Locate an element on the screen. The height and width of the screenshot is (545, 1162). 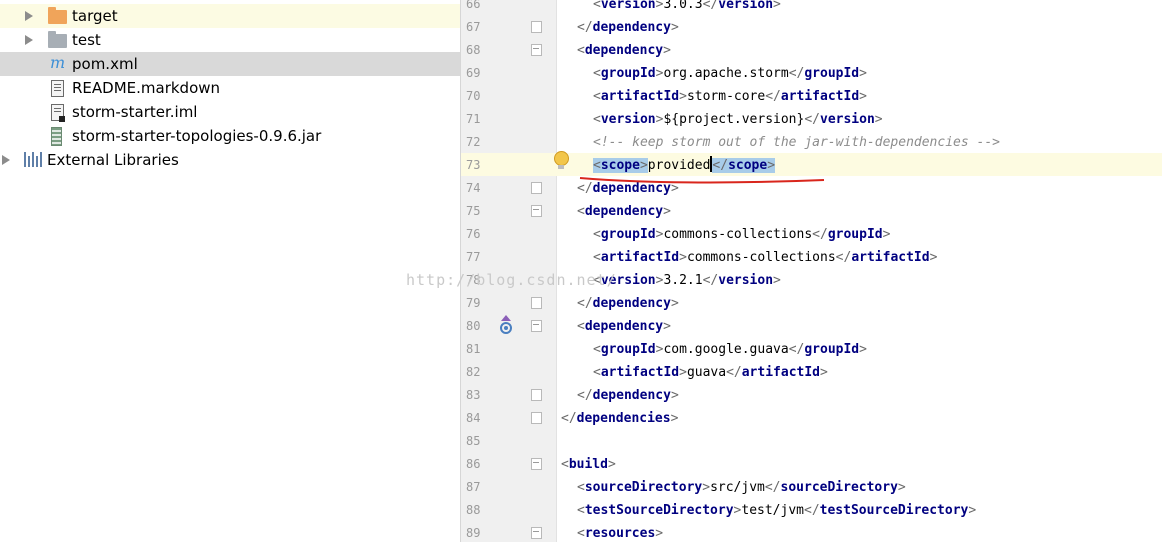
implemented-up-arrow-icon is located at coordinates (506, 325).